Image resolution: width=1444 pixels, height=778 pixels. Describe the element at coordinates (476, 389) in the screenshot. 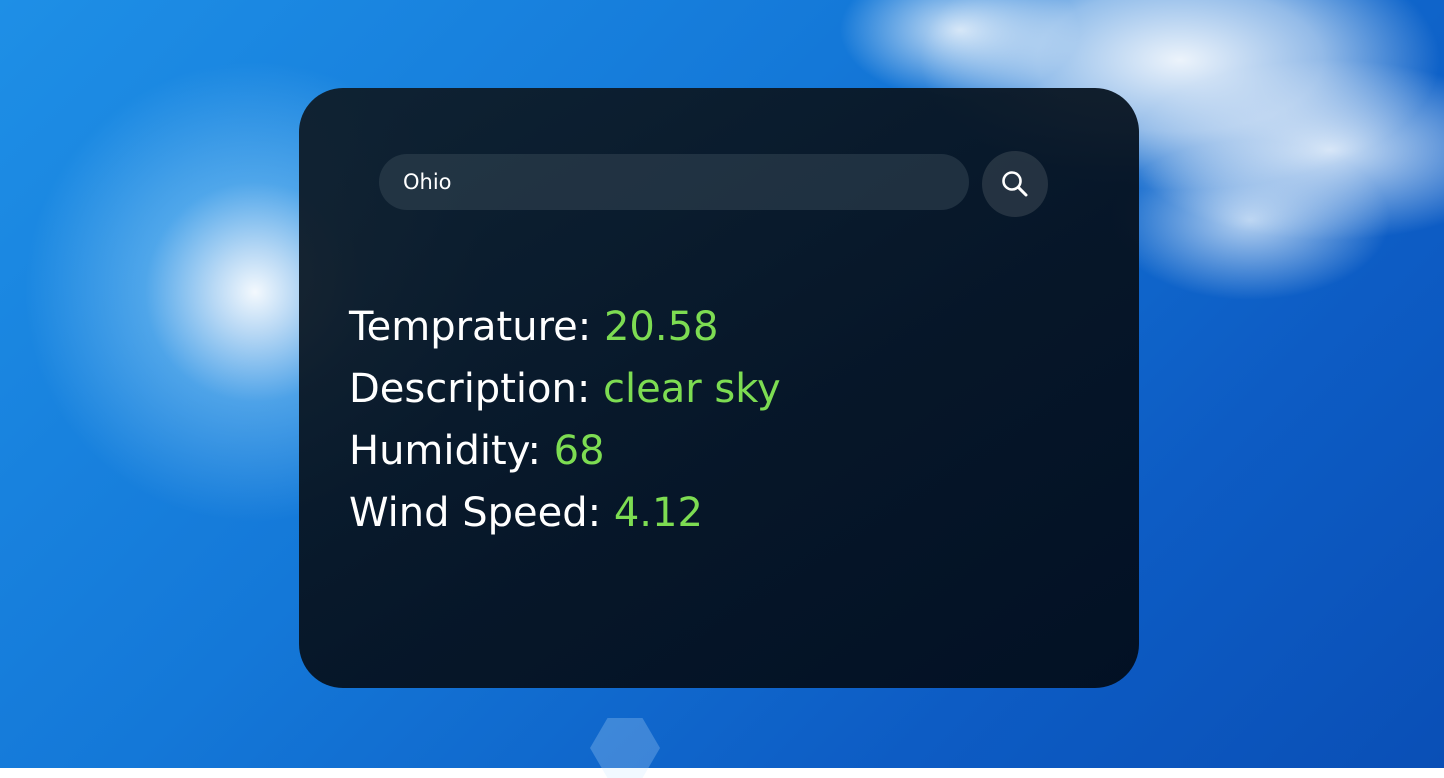

I see `description-label: Description:` at that location.